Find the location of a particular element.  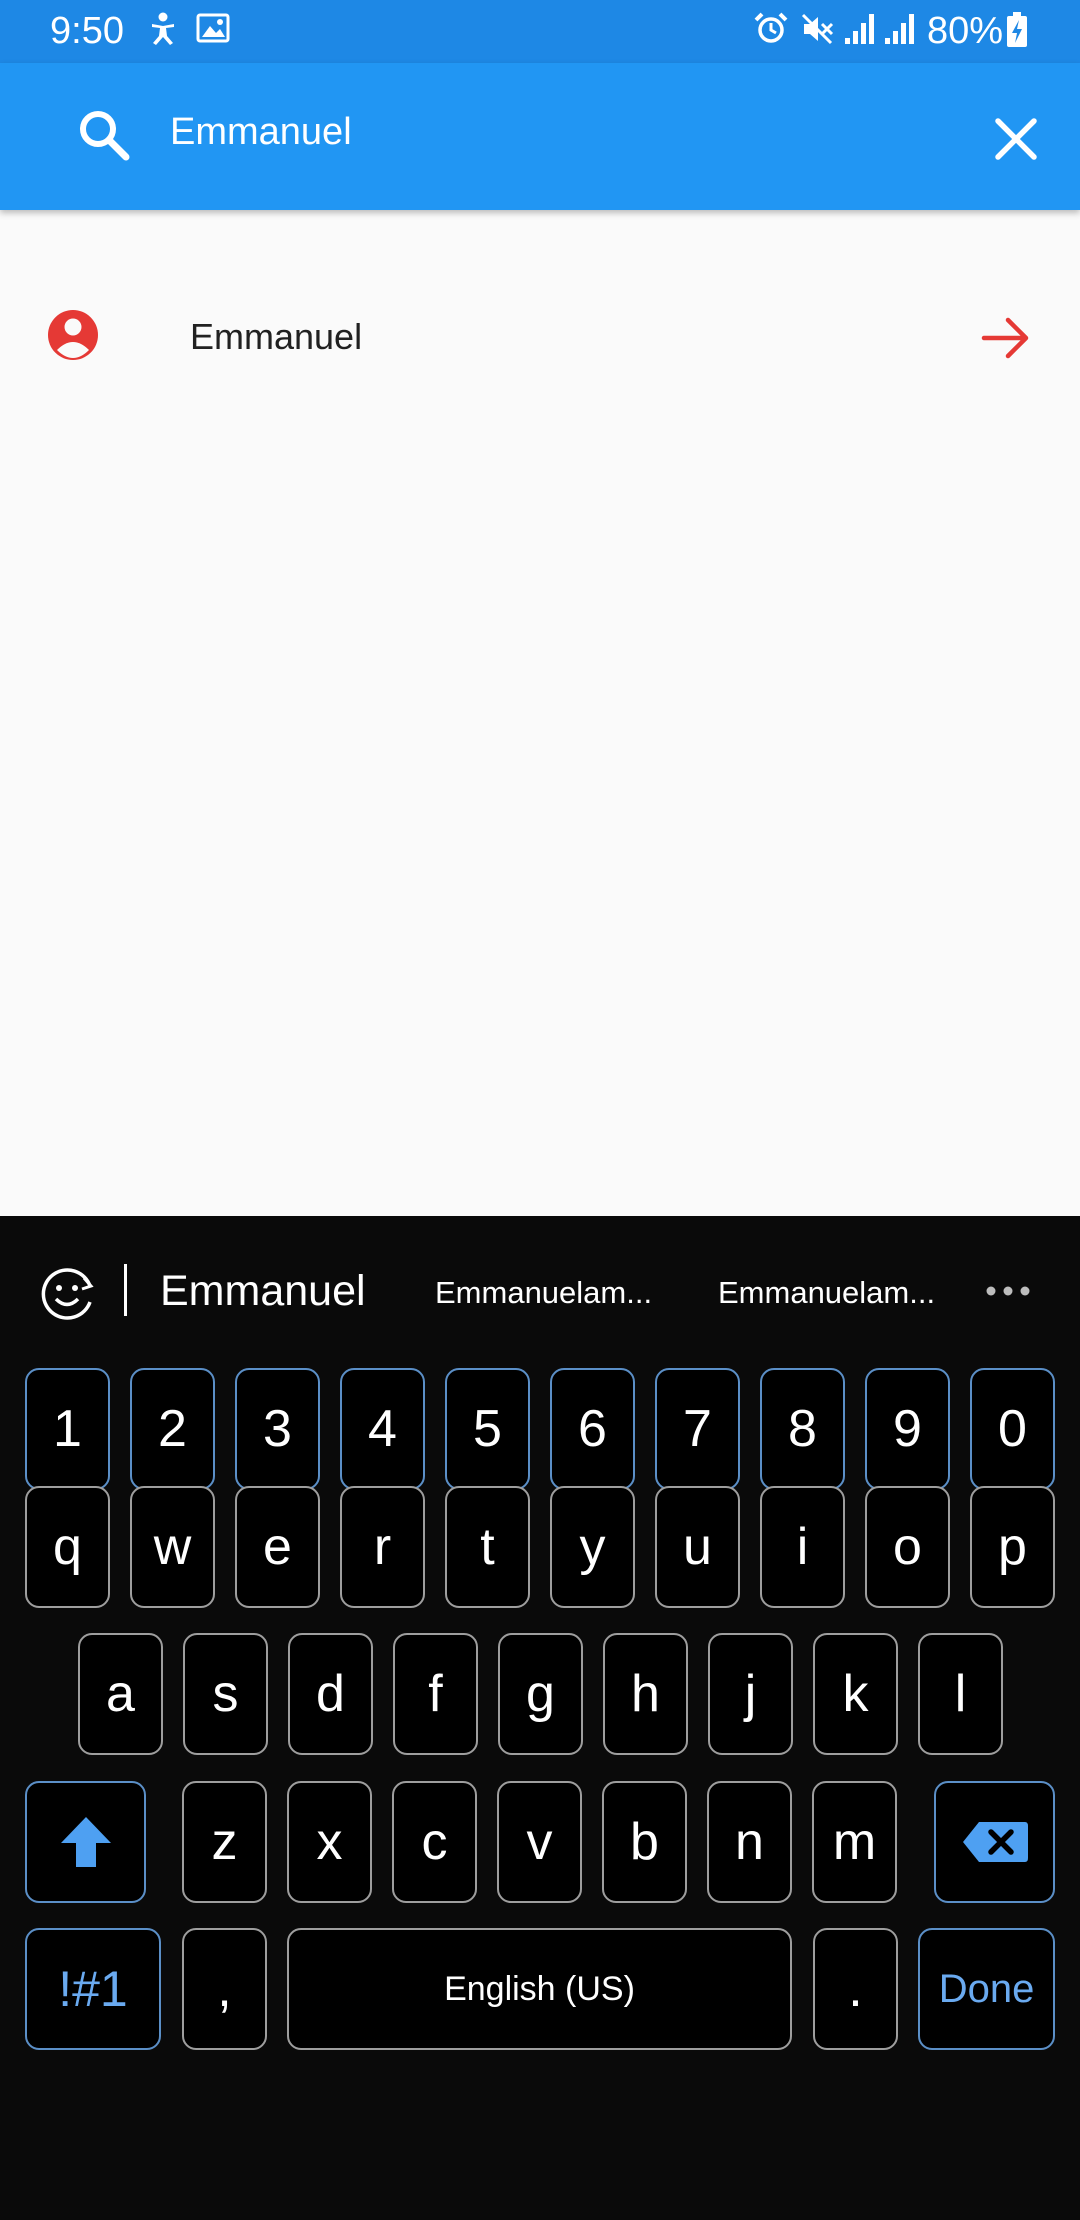

letter-key-h: h is located at coordinates (645, 1694).